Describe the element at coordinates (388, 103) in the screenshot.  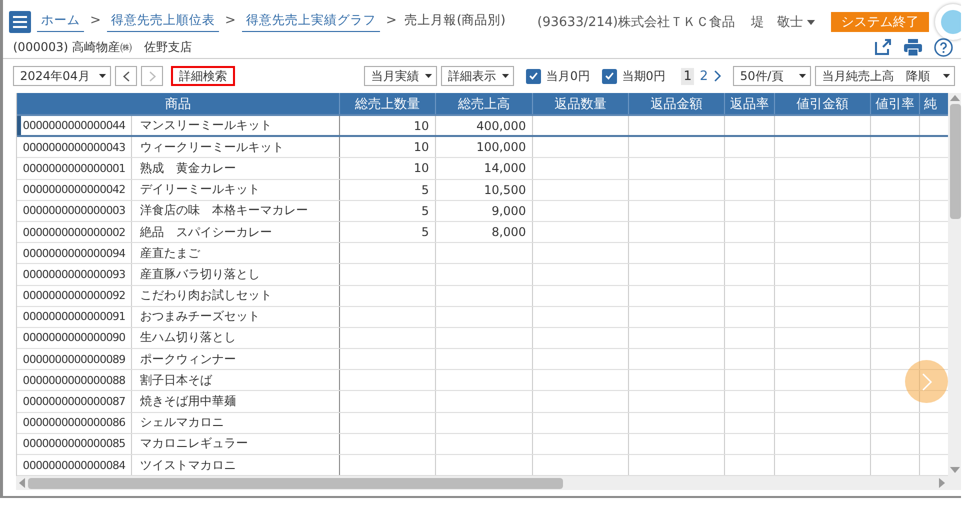
I see `column-header: 総売上数量` at that location.